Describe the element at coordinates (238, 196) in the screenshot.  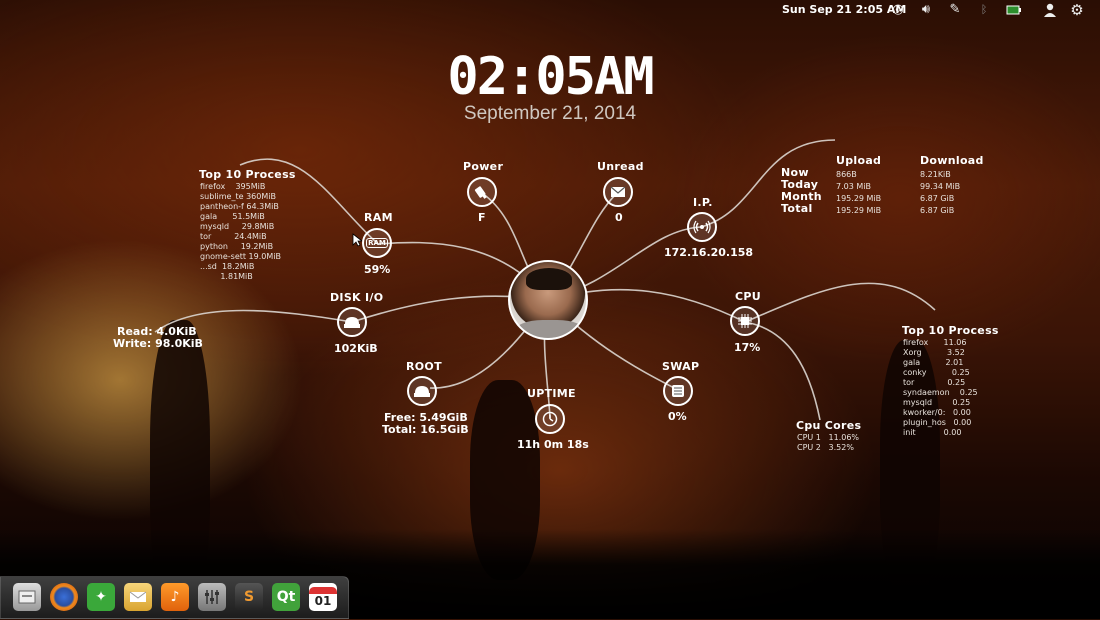
I see `top-mem-row: sublime_te 360MiB` at that location.